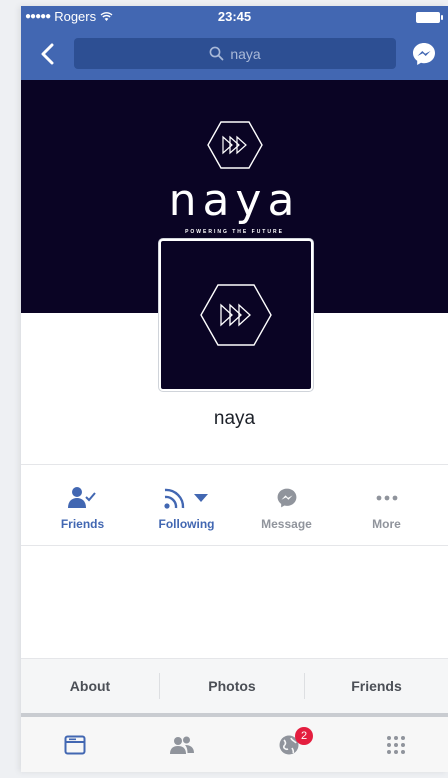 The width and height of the screenshot is (448, 778). I want to click on cover-logo: naya POWERING THE FUTURE, so click(234, 177).